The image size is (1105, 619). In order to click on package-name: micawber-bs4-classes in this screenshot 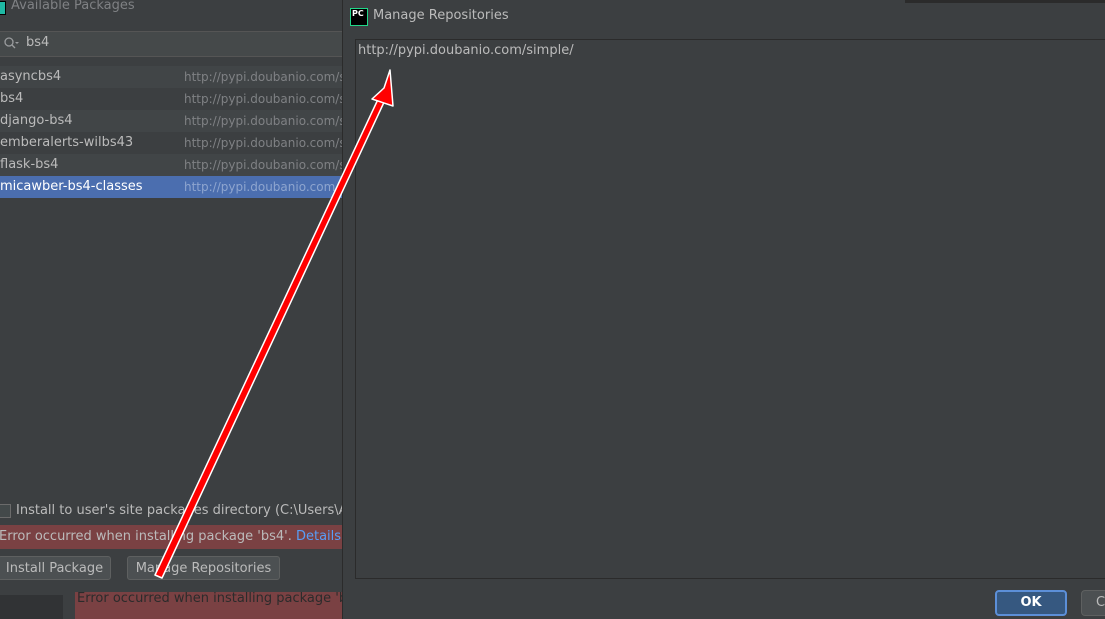, I will do `click(71, 186)`.